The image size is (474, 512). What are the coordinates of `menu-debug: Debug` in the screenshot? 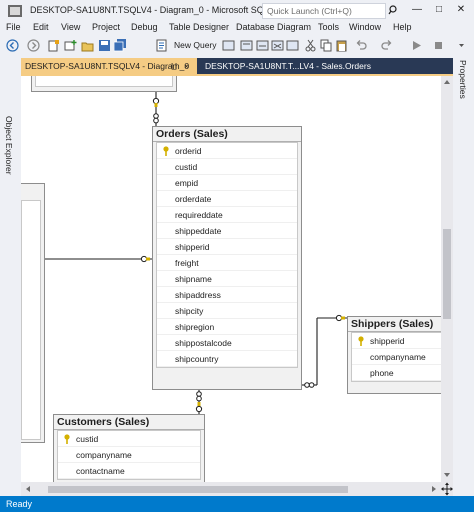 It's located at (144, 27).